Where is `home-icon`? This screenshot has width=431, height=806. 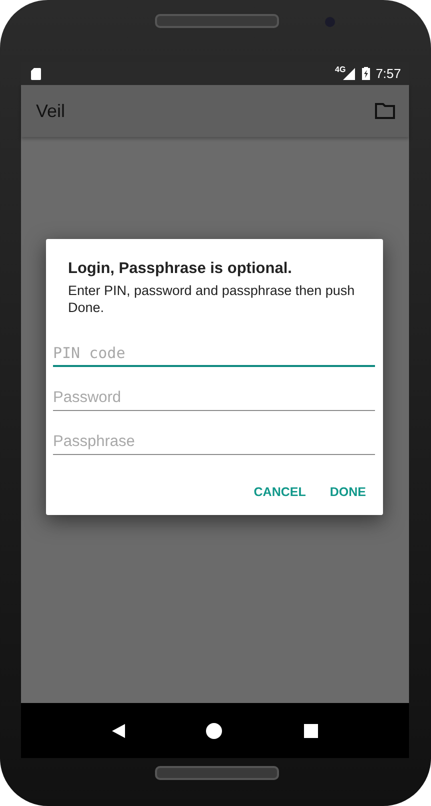
home-icon is located at coordinates (214, 730).